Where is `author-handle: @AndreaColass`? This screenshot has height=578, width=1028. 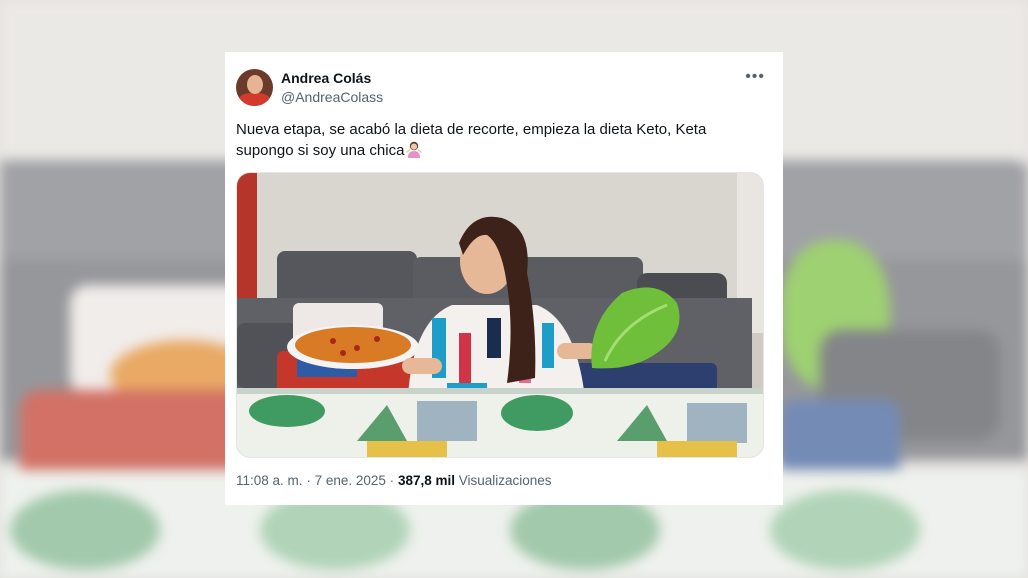
author-handle: @AndreaColass is located at coordinates (332, 97).